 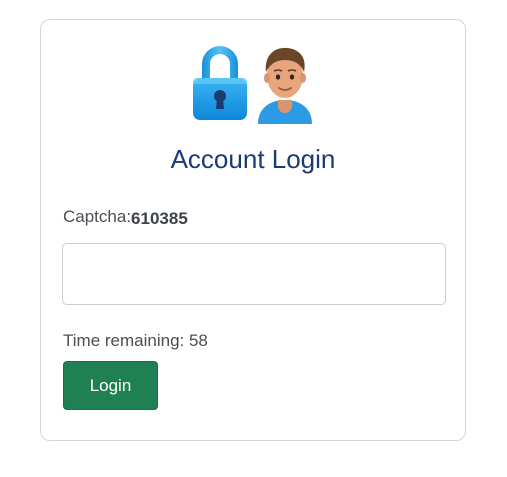 I want to click on captcha-row: Captcha:610385, so click(x=125, y=217).